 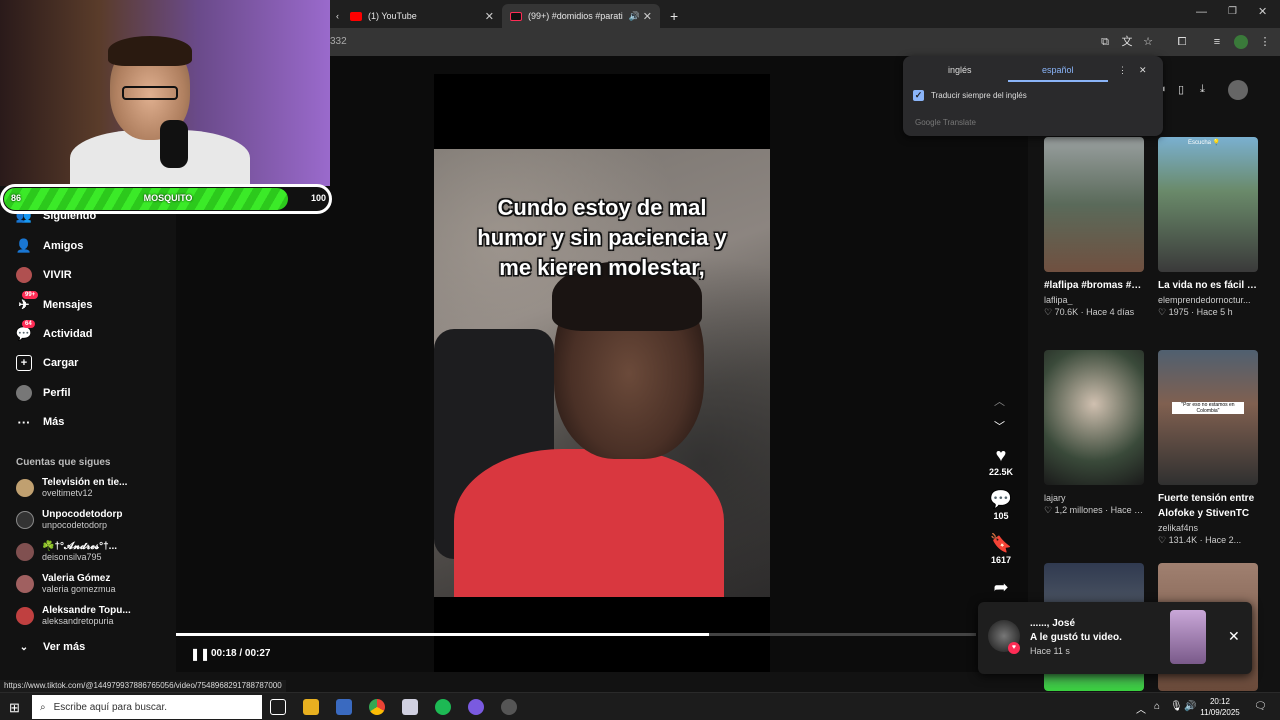 I want to click on upload-icon: +, so click(x=24, y=363).